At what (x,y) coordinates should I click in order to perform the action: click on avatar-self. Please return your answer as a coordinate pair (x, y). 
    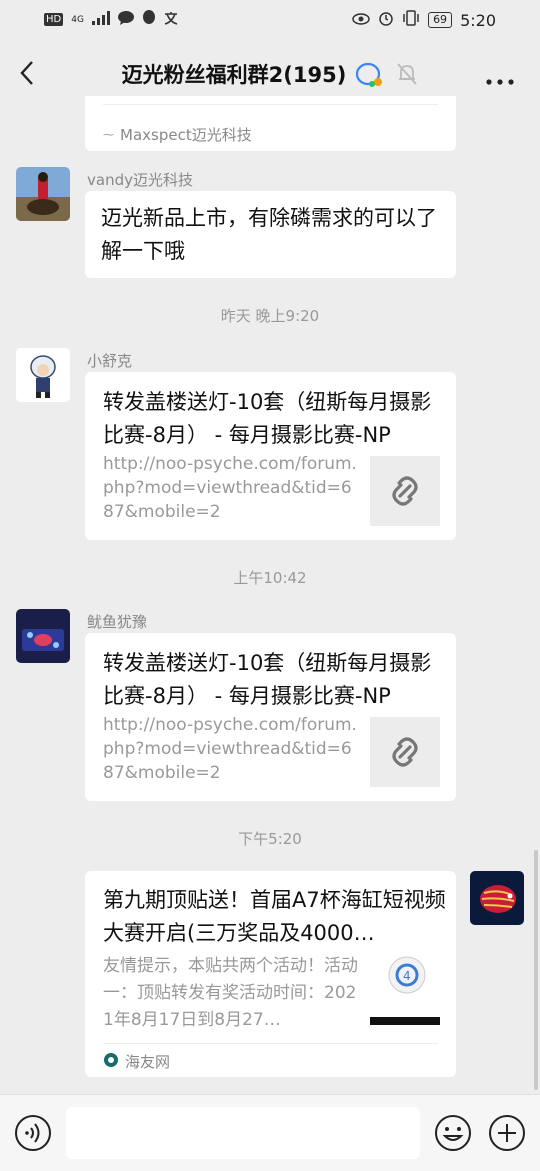
    Looking at the image, I should click on (497, 898).